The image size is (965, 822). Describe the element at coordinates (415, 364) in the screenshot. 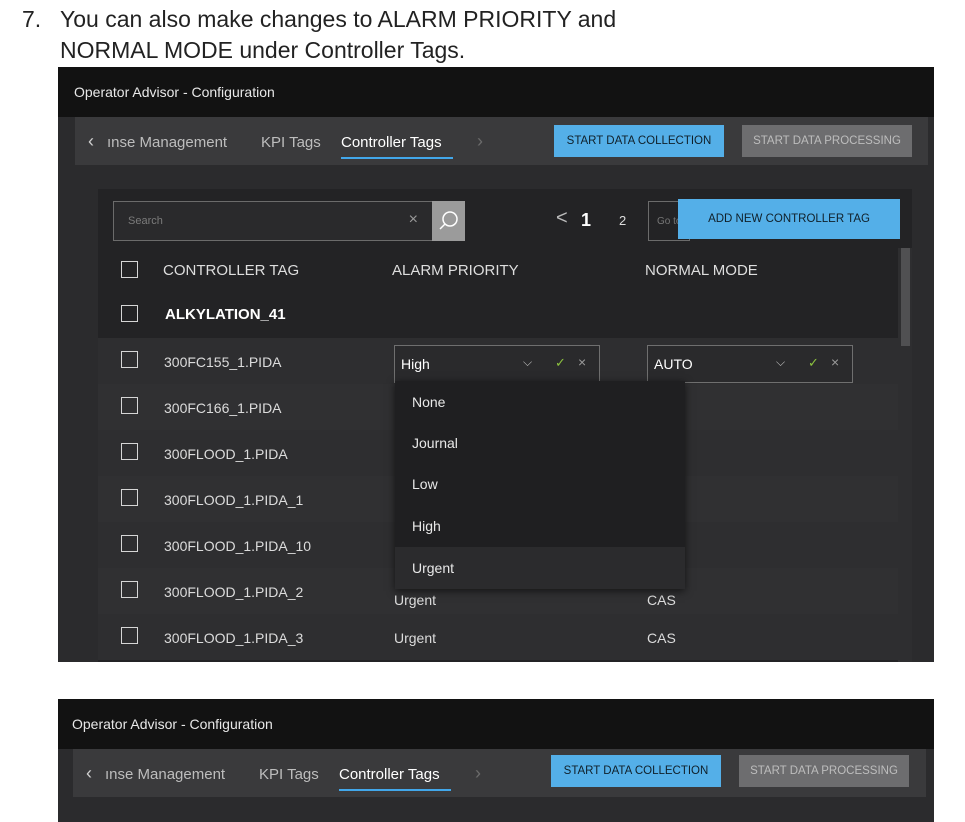

I see `alarm-priority-value: High` at that location.